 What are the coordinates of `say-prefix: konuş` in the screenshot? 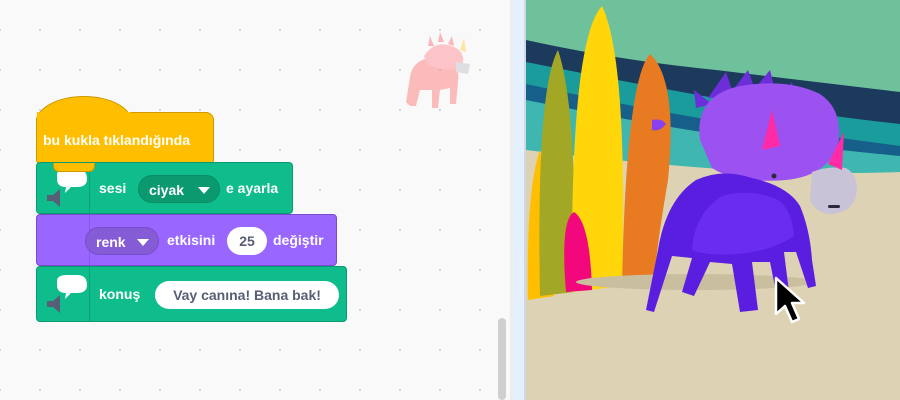 It's located at (120, 294).